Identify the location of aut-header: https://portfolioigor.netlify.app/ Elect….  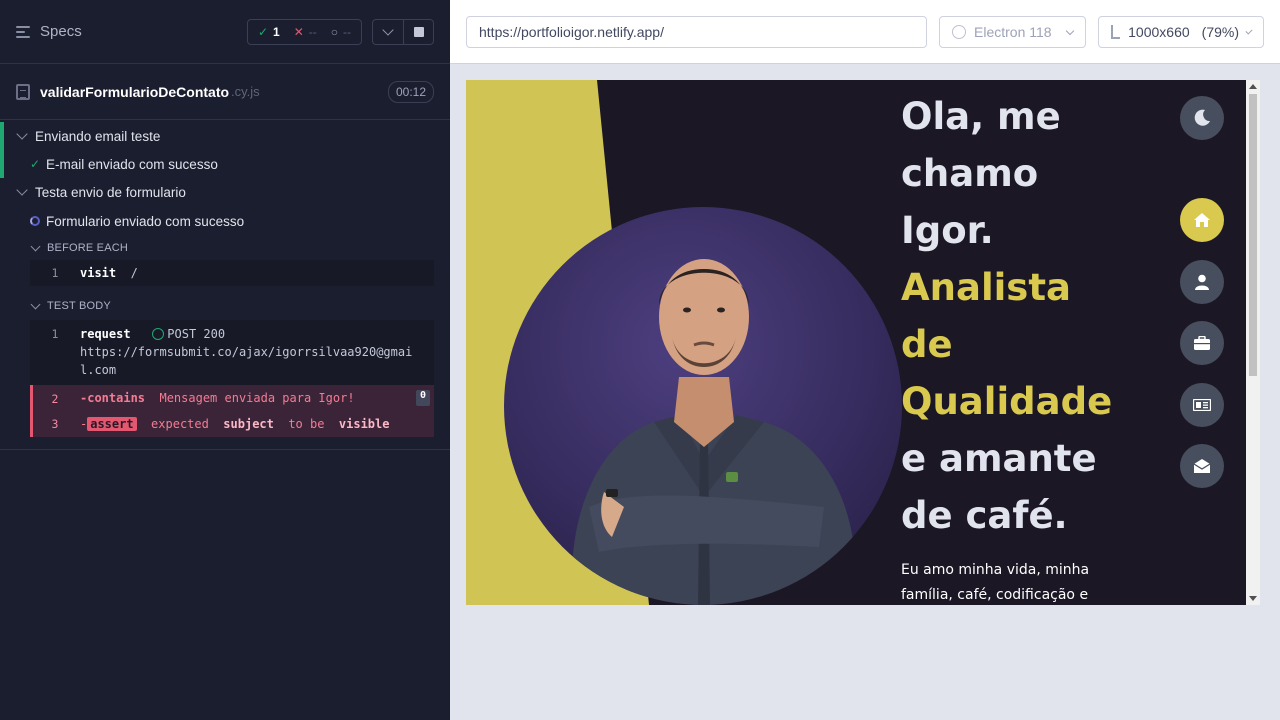
(865, 32).